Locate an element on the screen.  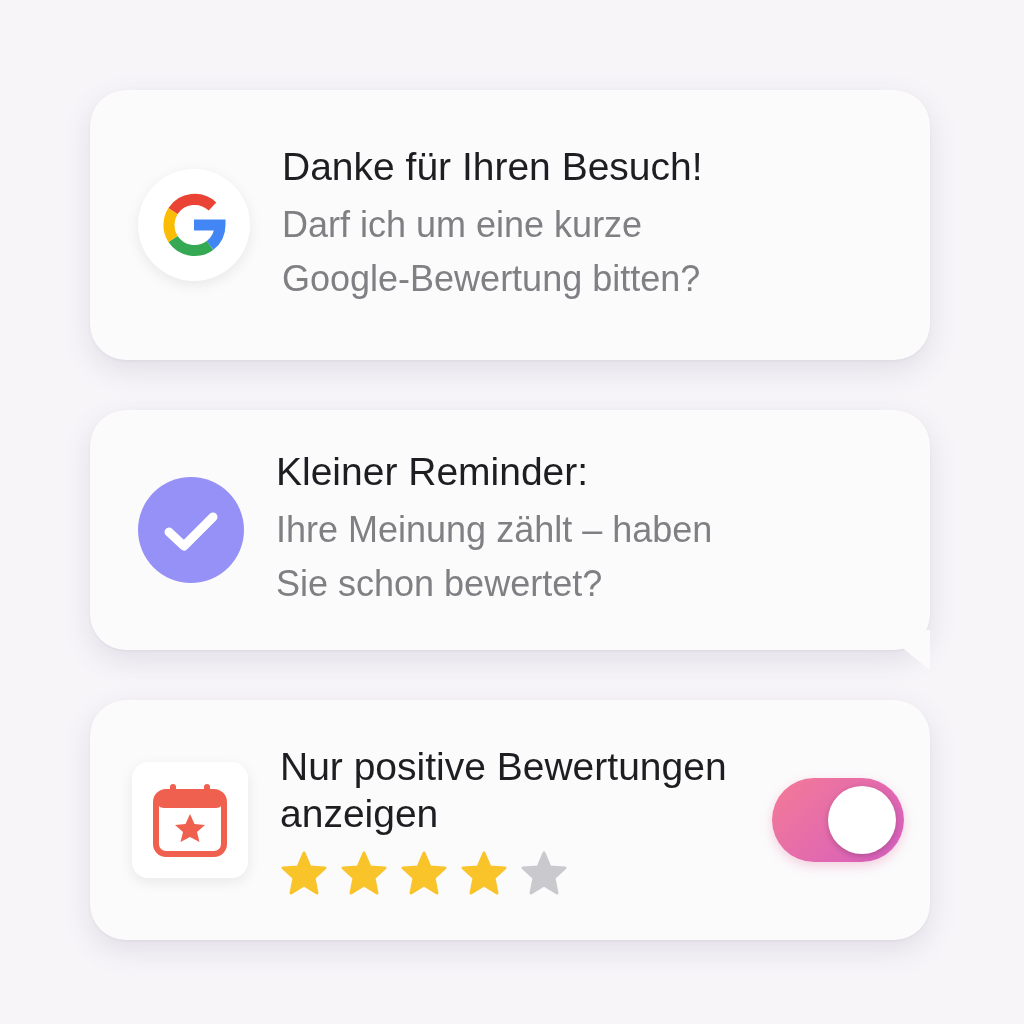
card-title: Nur positive Bewertungen anzeigen is located at coordinates (504, 790).